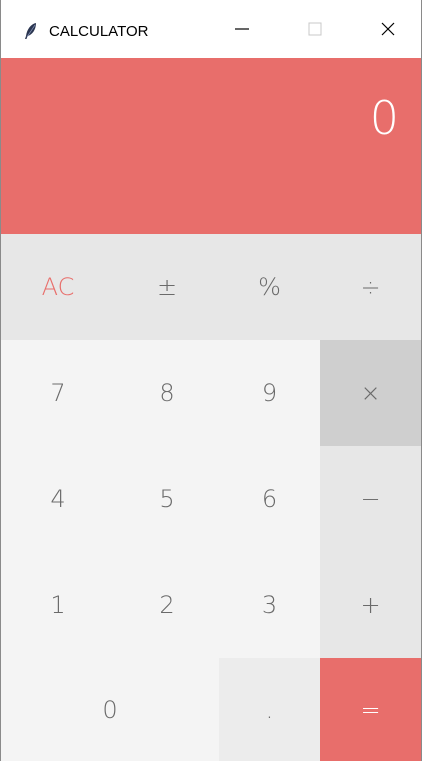 This screenshot has width=422, height=761. What do you see at coordinates (211, 29) in the screenshot?
I see `title-bar: CALCULATOR` at bounding box center [211, 29].